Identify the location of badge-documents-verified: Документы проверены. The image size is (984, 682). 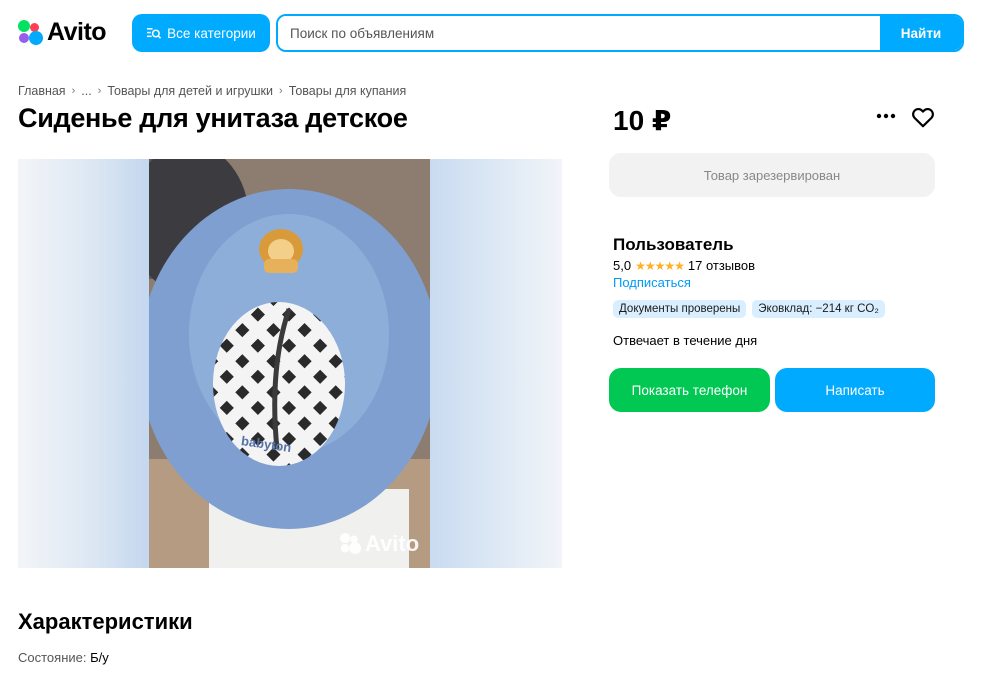
(680, 309).